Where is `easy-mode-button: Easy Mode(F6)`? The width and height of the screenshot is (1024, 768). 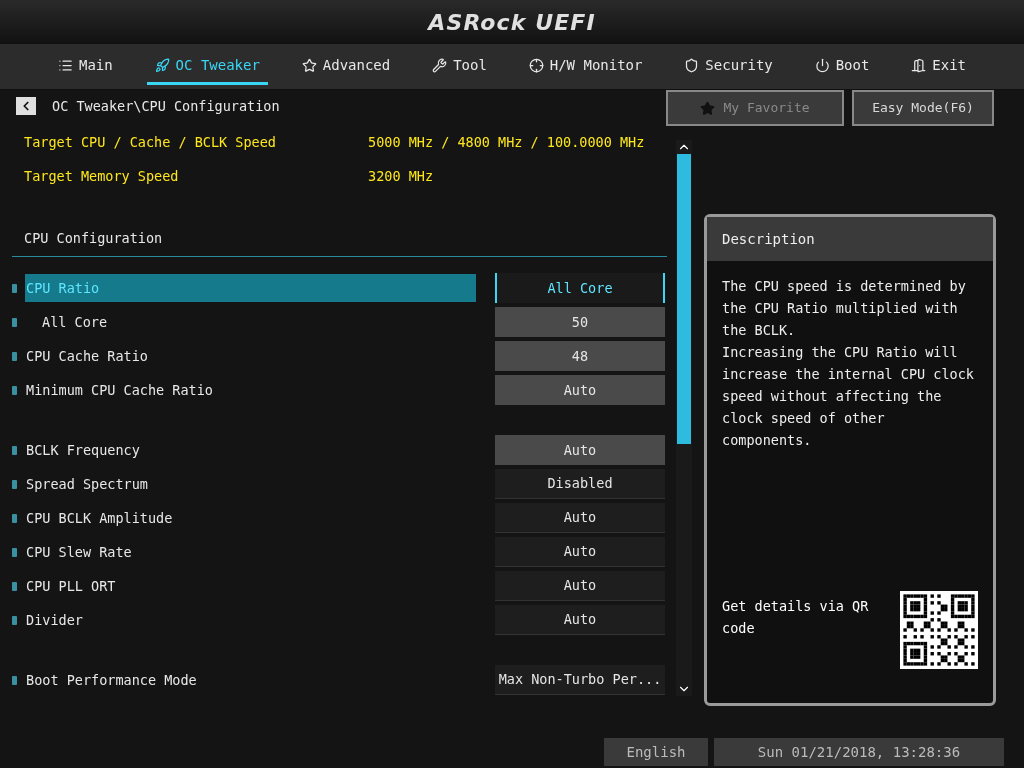
easy-mode-button: Easy Mode(F6) is located at coordinates (923, 108).